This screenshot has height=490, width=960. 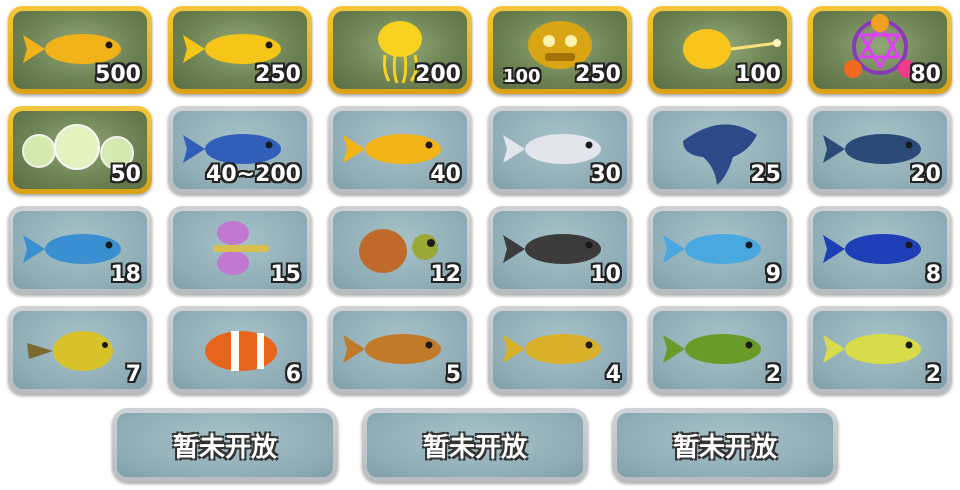 I want to click on fish-value: 40, so click(x=445, y=174).